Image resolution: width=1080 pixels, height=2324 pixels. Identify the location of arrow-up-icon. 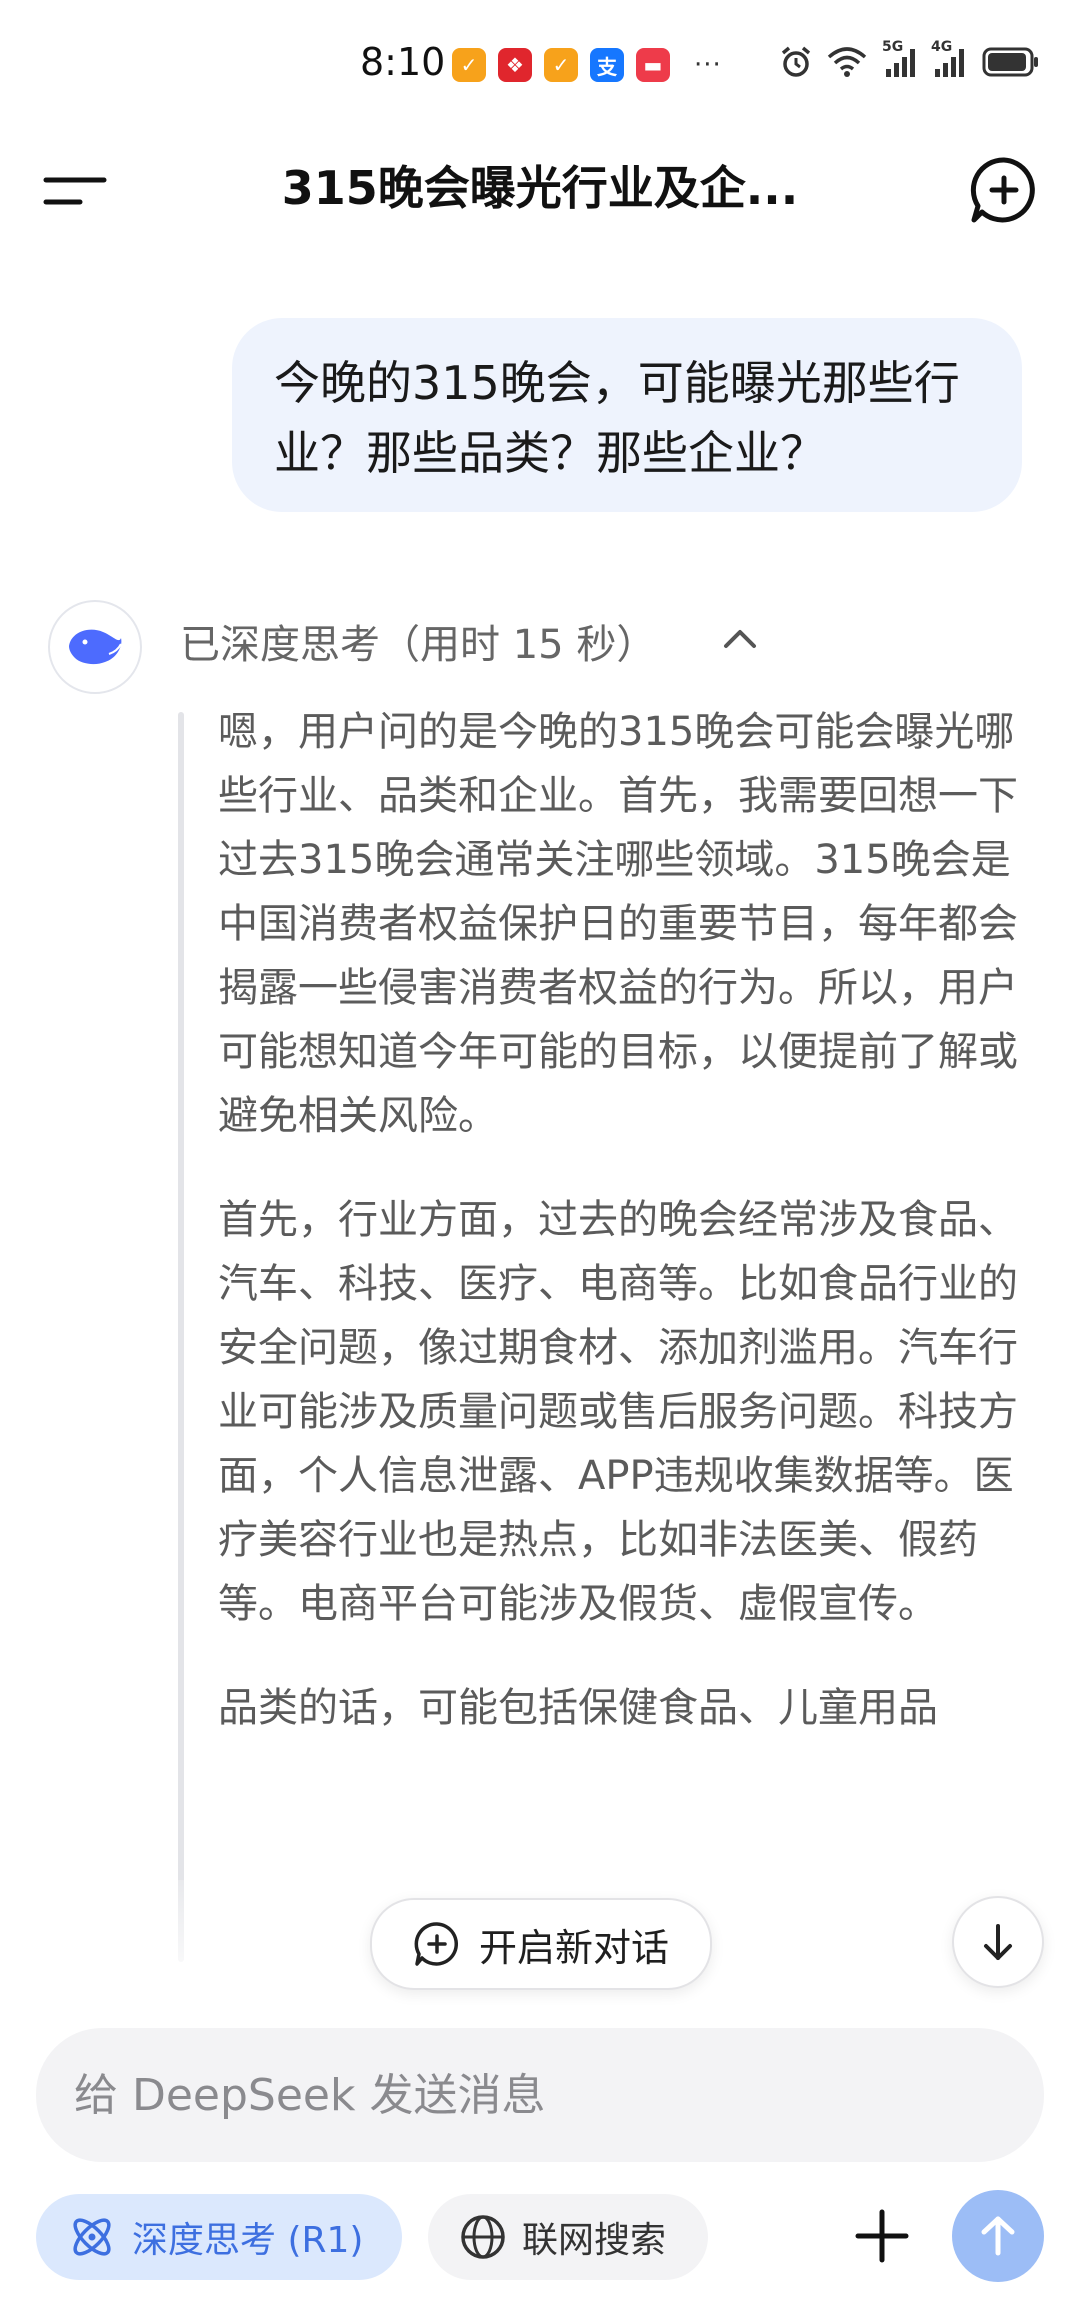
(998, 2236).